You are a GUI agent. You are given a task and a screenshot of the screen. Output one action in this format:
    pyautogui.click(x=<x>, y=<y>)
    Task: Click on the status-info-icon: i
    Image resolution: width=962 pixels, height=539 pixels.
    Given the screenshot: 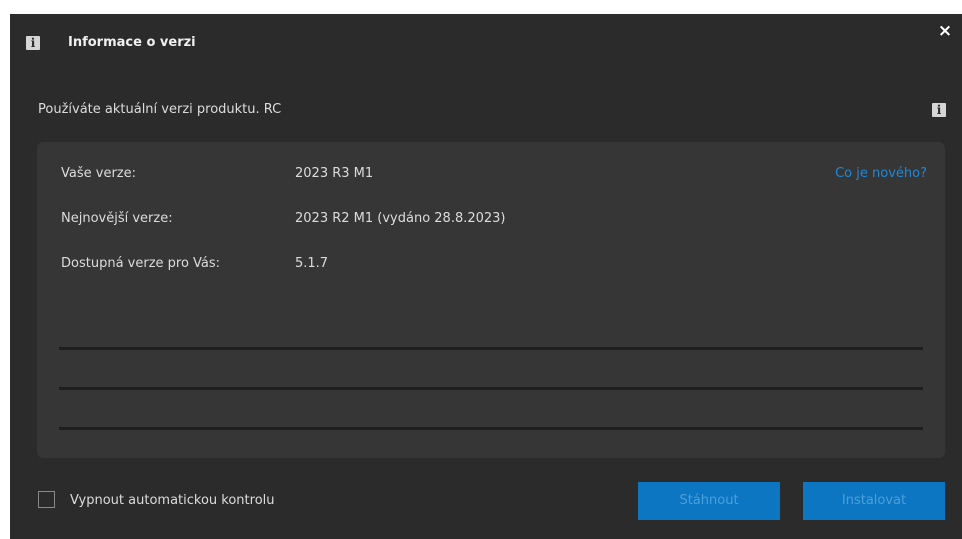 What is the action you would take?
    pyautogui.click(x=939, y=110)
    